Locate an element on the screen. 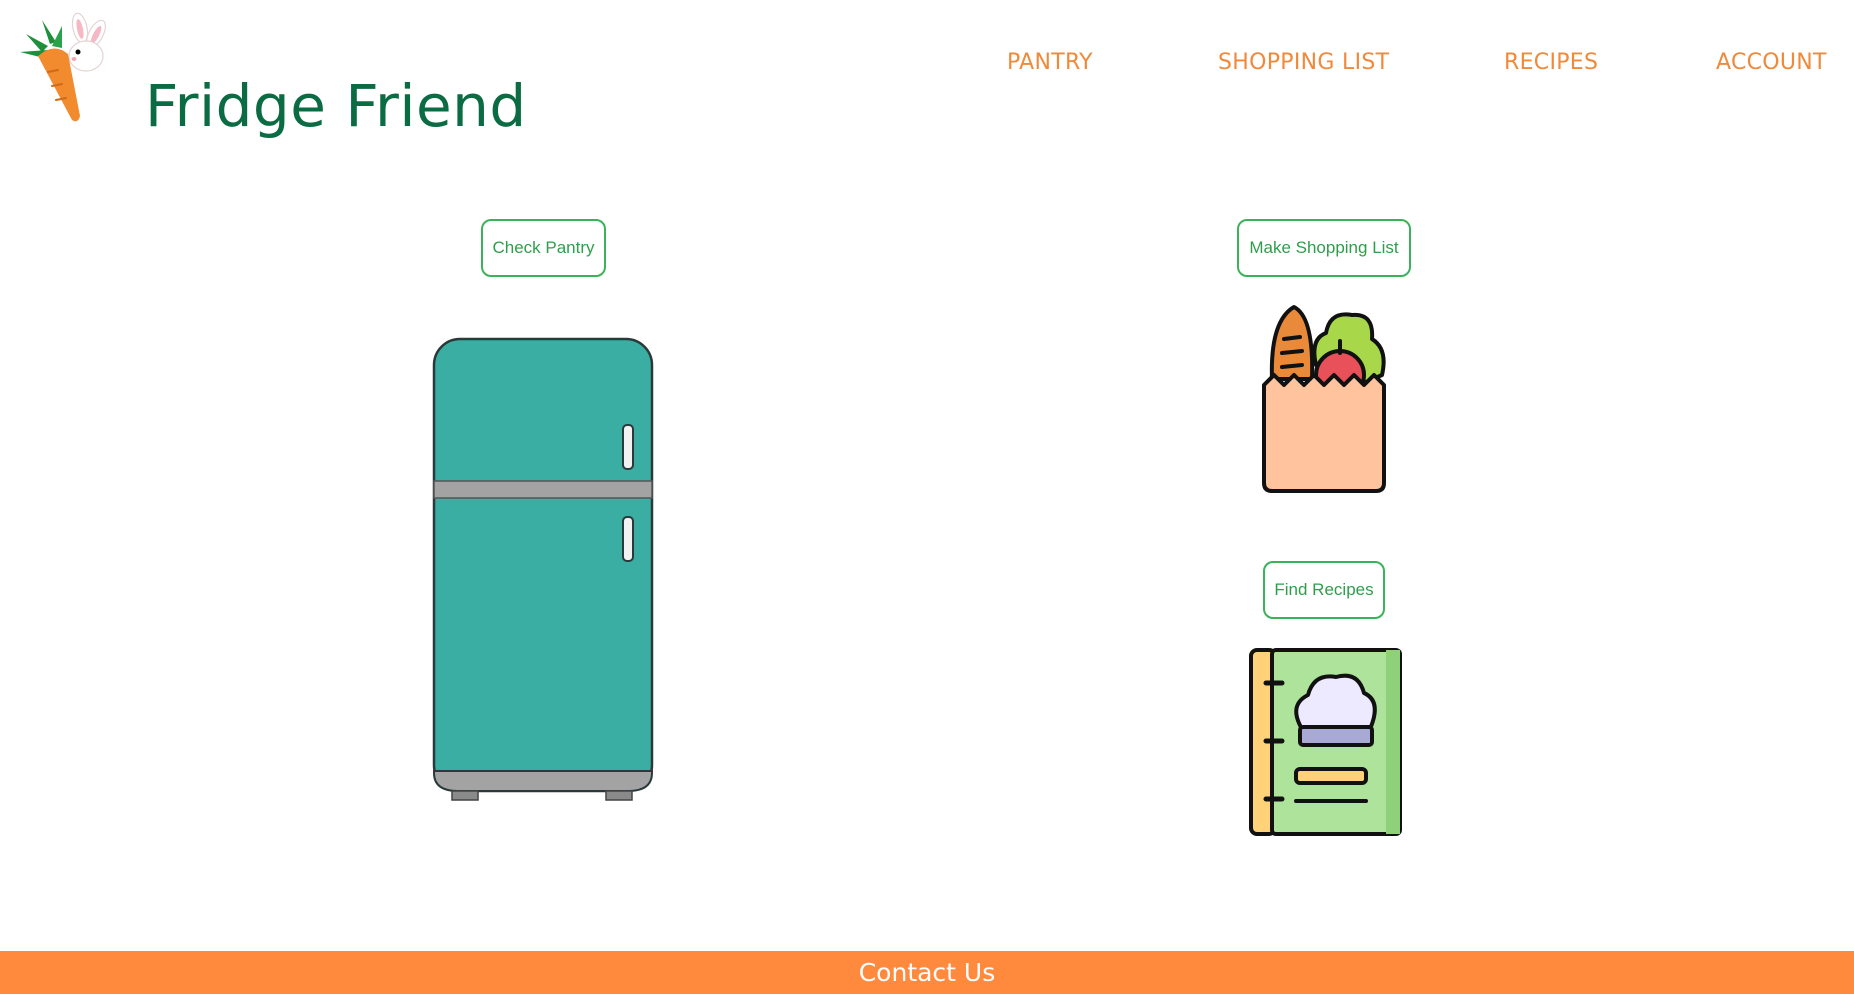 Image resolution: width=1854 pixels, height=994 pixels. nav-pantry: PANTRY is located at coordinates (1050, 62).